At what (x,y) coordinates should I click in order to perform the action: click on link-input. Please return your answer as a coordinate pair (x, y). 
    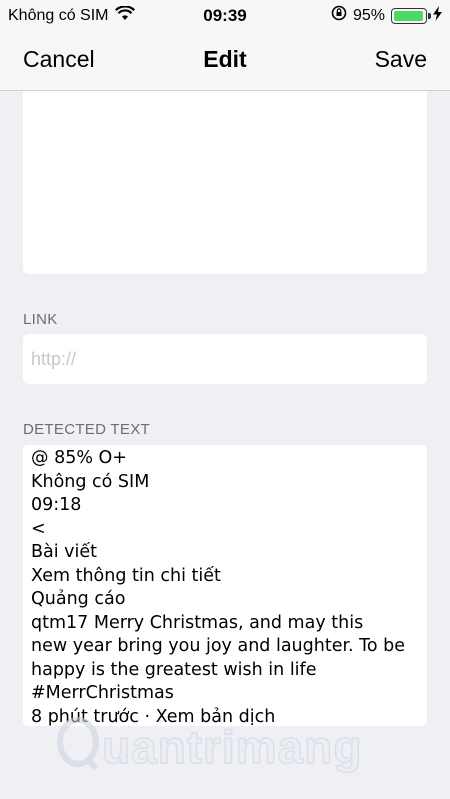
    Looking at the image, I should click on (225, 359).